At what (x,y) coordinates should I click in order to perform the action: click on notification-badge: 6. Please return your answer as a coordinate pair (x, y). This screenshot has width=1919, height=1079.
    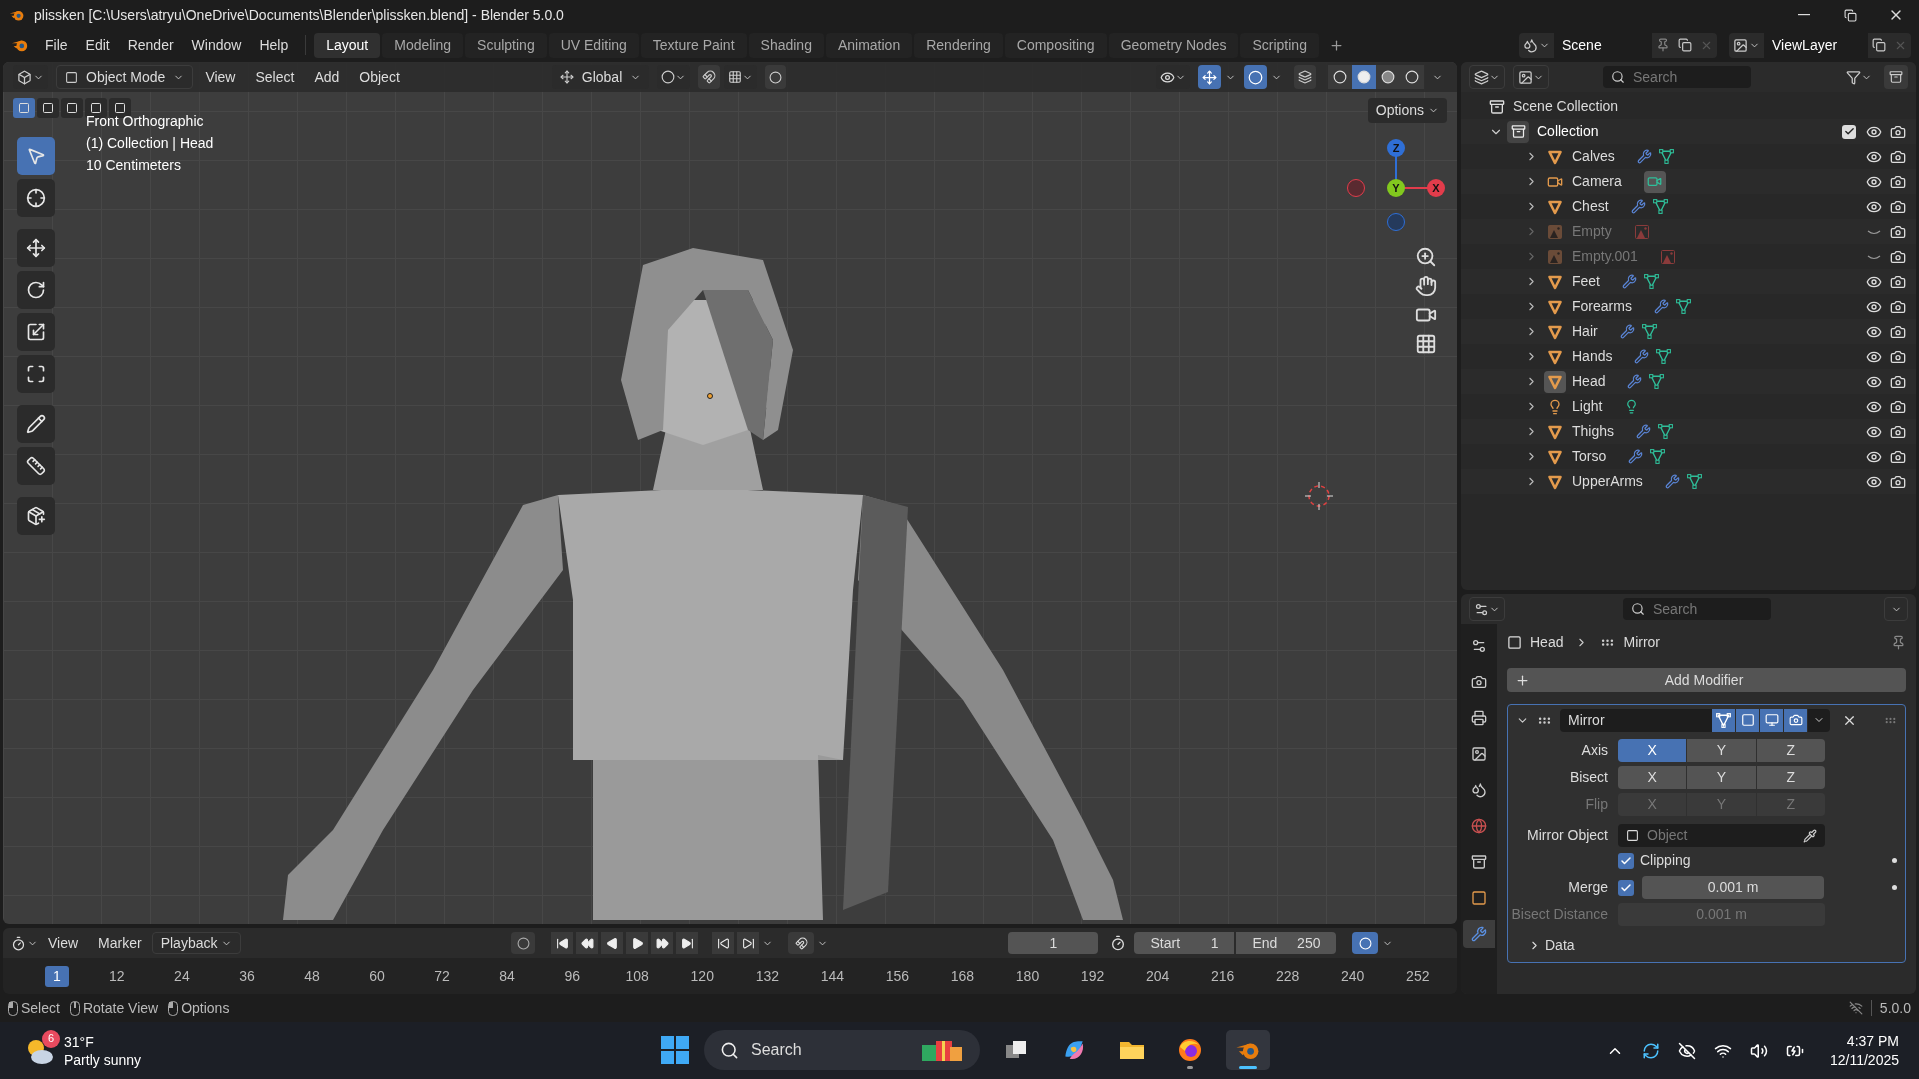
    Looking at the image, I should click on (51, 1038).